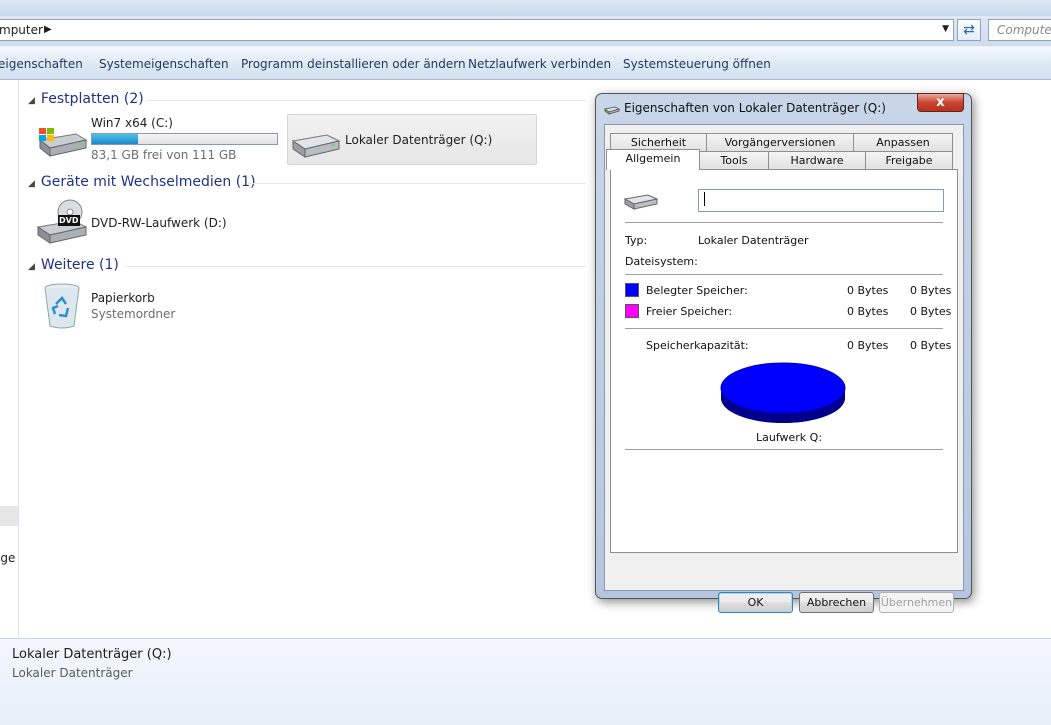  I want to click on nav-selected-item, so click(9, 516).